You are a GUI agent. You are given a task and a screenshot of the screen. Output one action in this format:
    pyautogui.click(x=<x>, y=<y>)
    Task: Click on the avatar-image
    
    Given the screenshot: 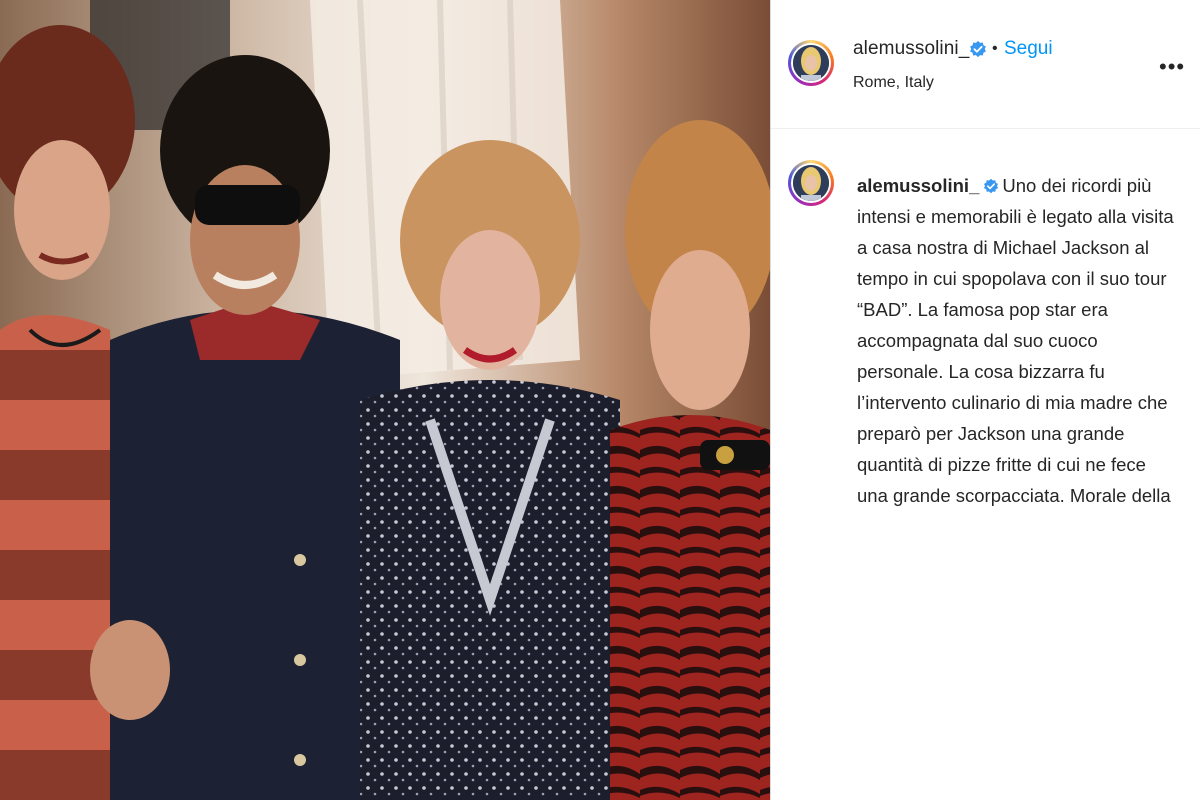 What is the action you would take?
    pyautogui.click(x=811, y=63)
    